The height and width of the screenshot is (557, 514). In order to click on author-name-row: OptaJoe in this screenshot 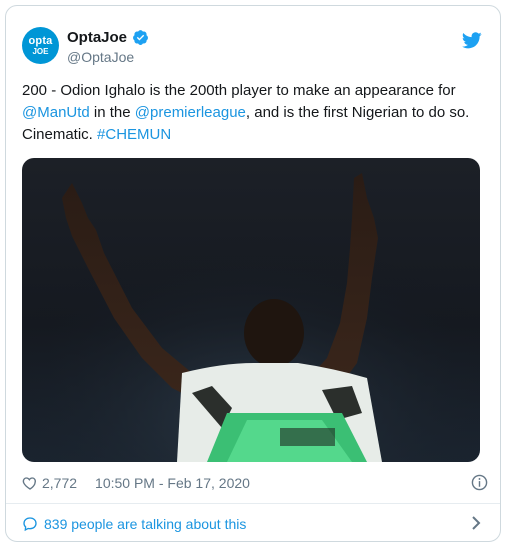, I will do `click(108, 37)`.